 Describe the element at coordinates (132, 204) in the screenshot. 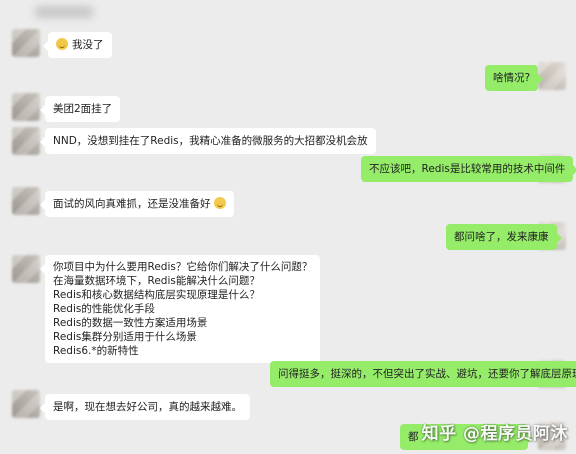

I see `message-text: 面试的风向真难抓，还是没准备好` at that location.